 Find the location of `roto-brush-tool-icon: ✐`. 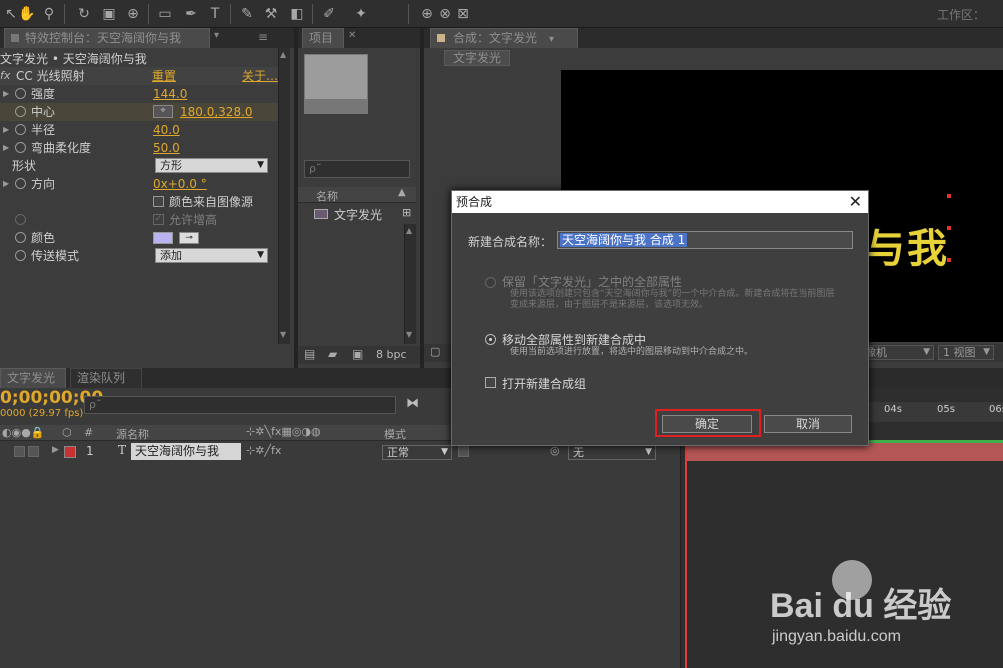

roto-brush-tool-icon: ✐ is located at coordinates (329, 14).